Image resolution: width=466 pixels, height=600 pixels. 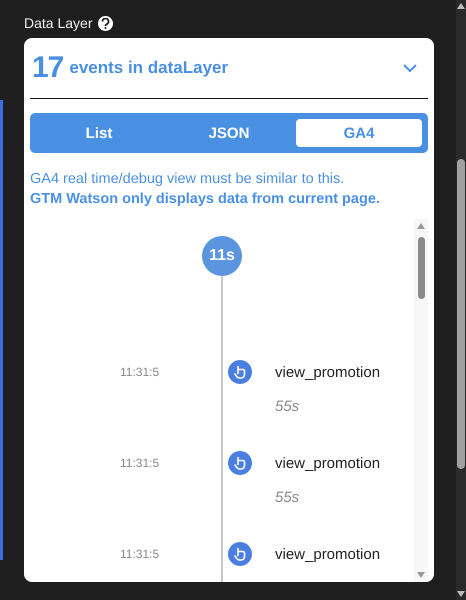 I want to click on scroll-up-icon, so click(x=461, y=6).